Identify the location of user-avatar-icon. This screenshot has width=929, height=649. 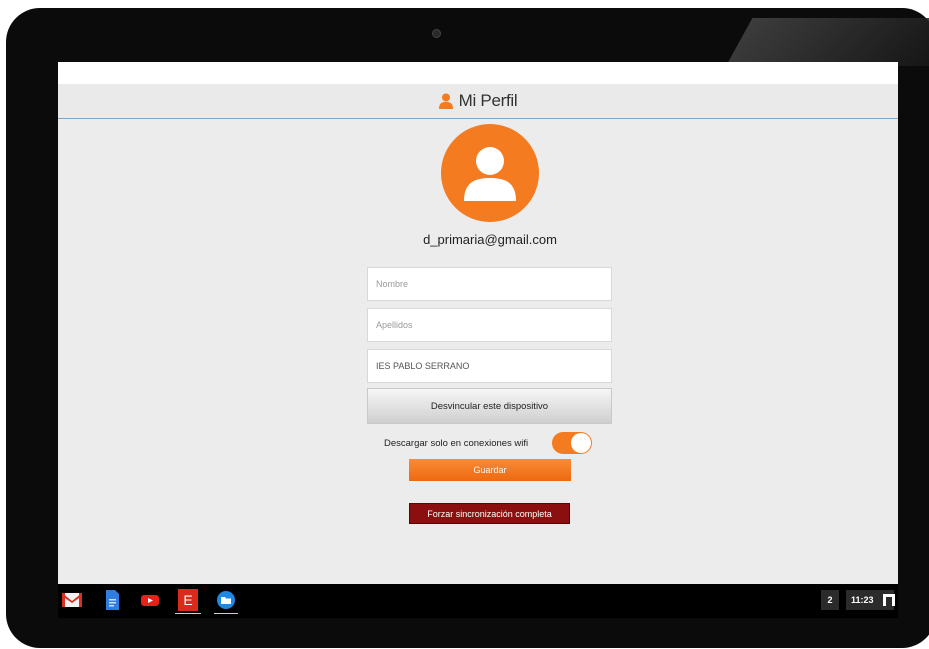
(490, 173).